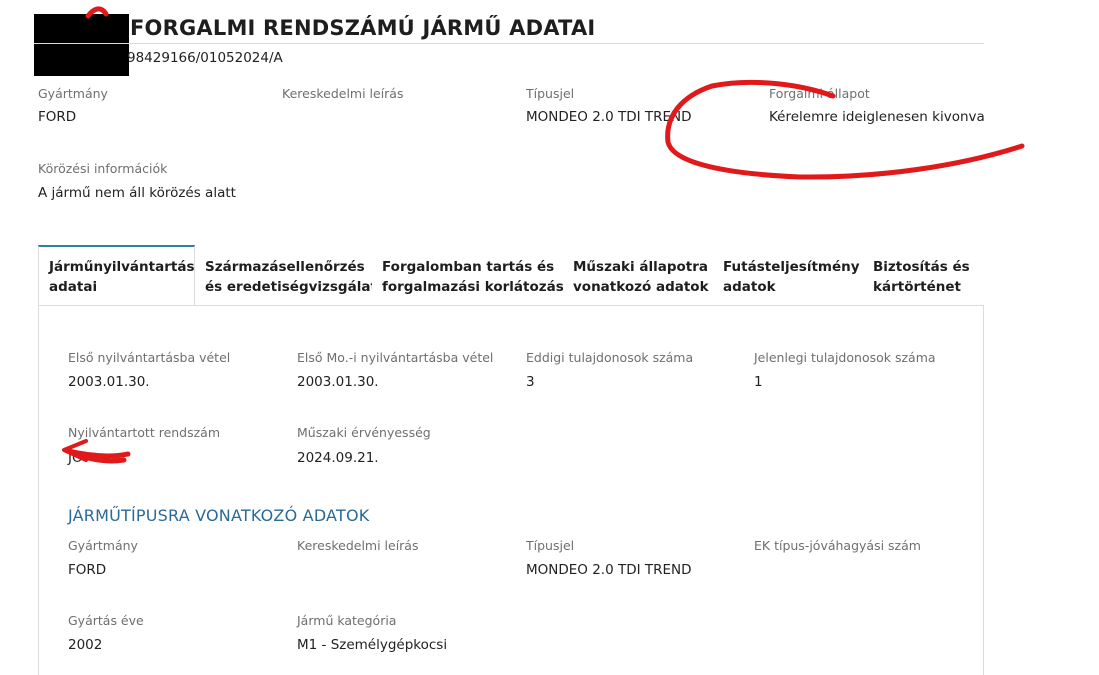 This screenshot has height=675, width=1099. I want to click on manufacturer-value: FORD, so click(57, 117).